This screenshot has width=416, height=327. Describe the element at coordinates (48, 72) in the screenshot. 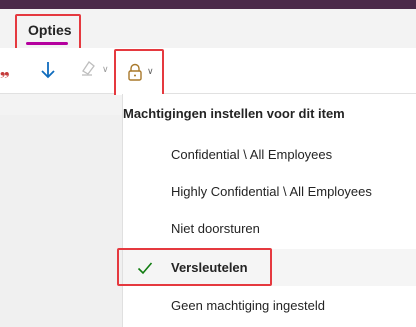

I see `down-arrow-icon` at that location.